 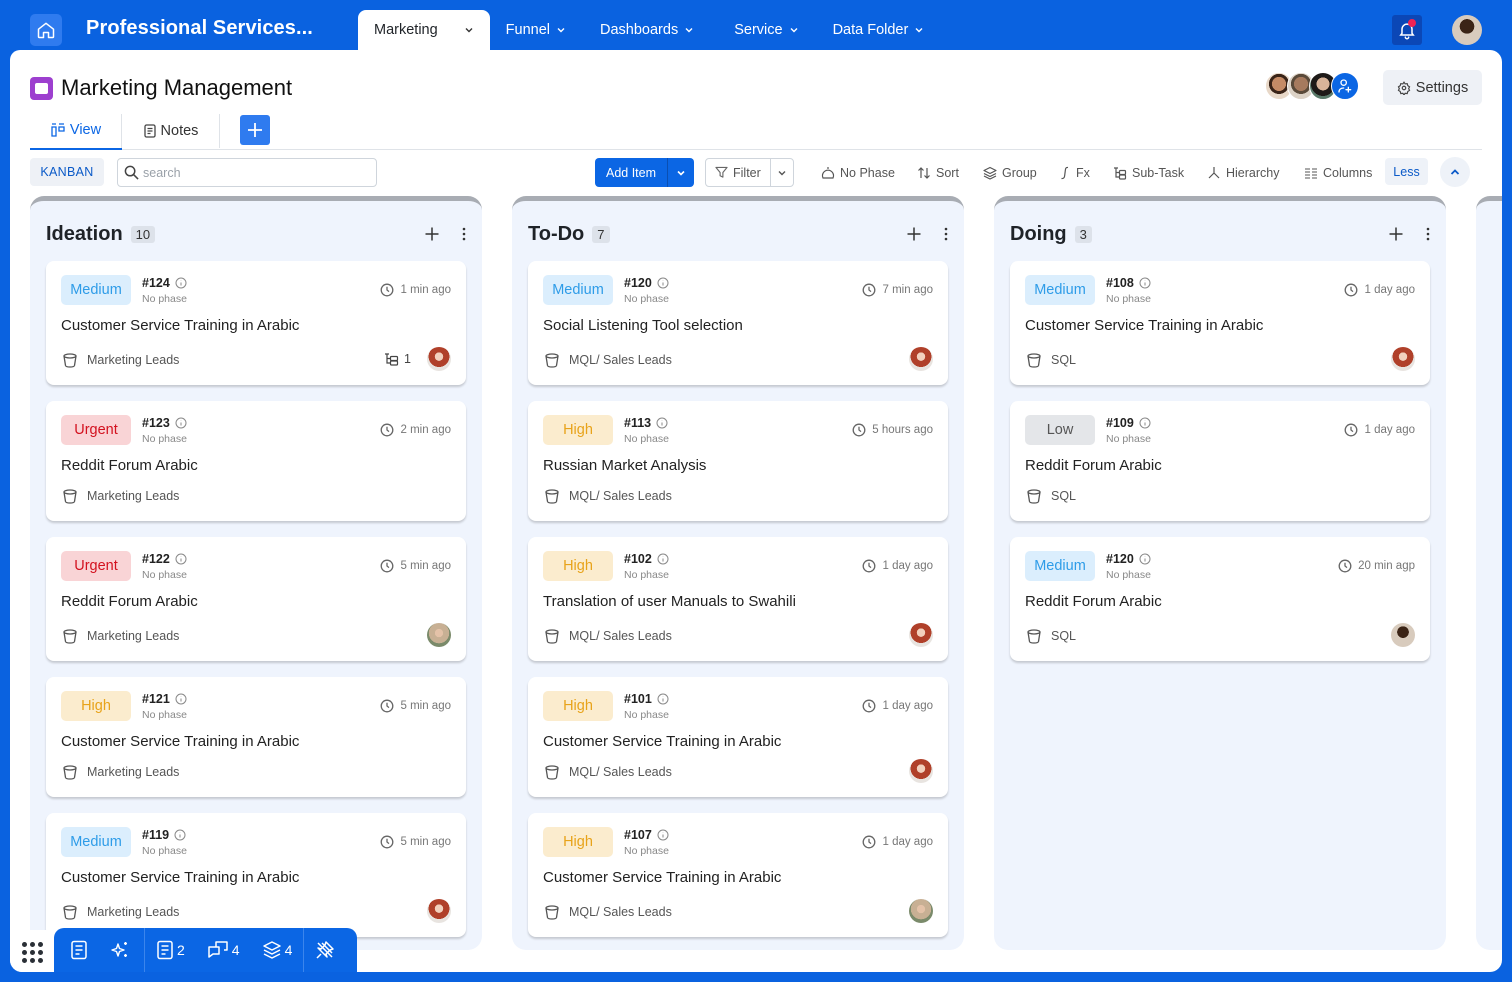 I want to click on layers-button: 4, so click(x=277, y=950).